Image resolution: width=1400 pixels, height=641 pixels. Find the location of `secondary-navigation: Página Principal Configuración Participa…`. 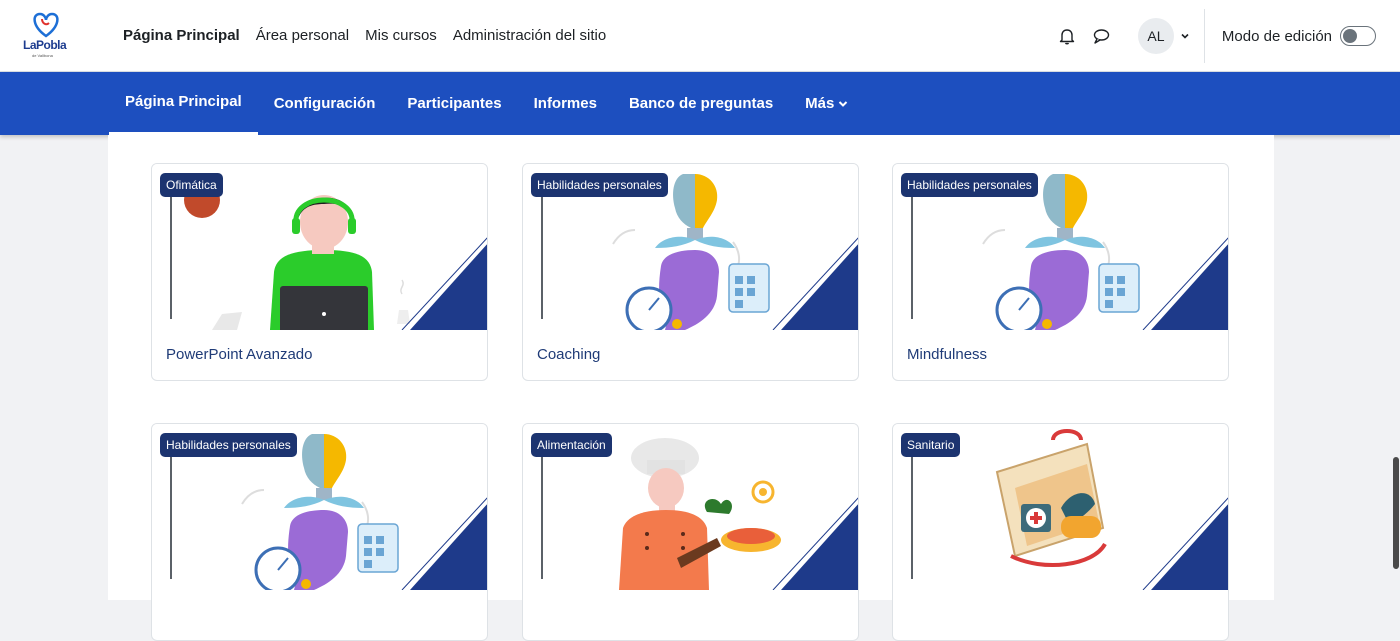

secondary-navigation: Página Principal Configuración Participa… is located at coordinates (700, 103).